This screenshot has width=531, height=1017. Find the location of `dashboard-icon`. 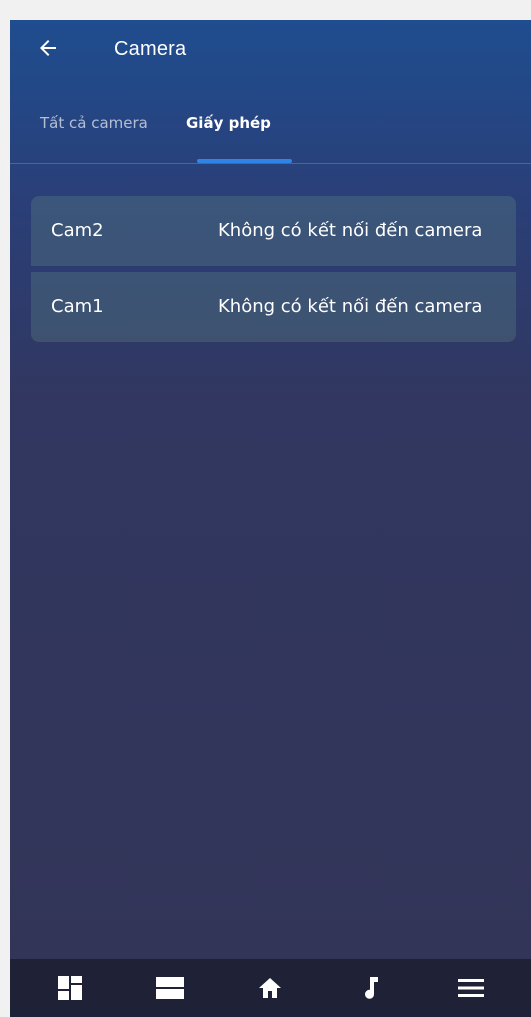

dashboard-icon is located at coordinates (70, 988).